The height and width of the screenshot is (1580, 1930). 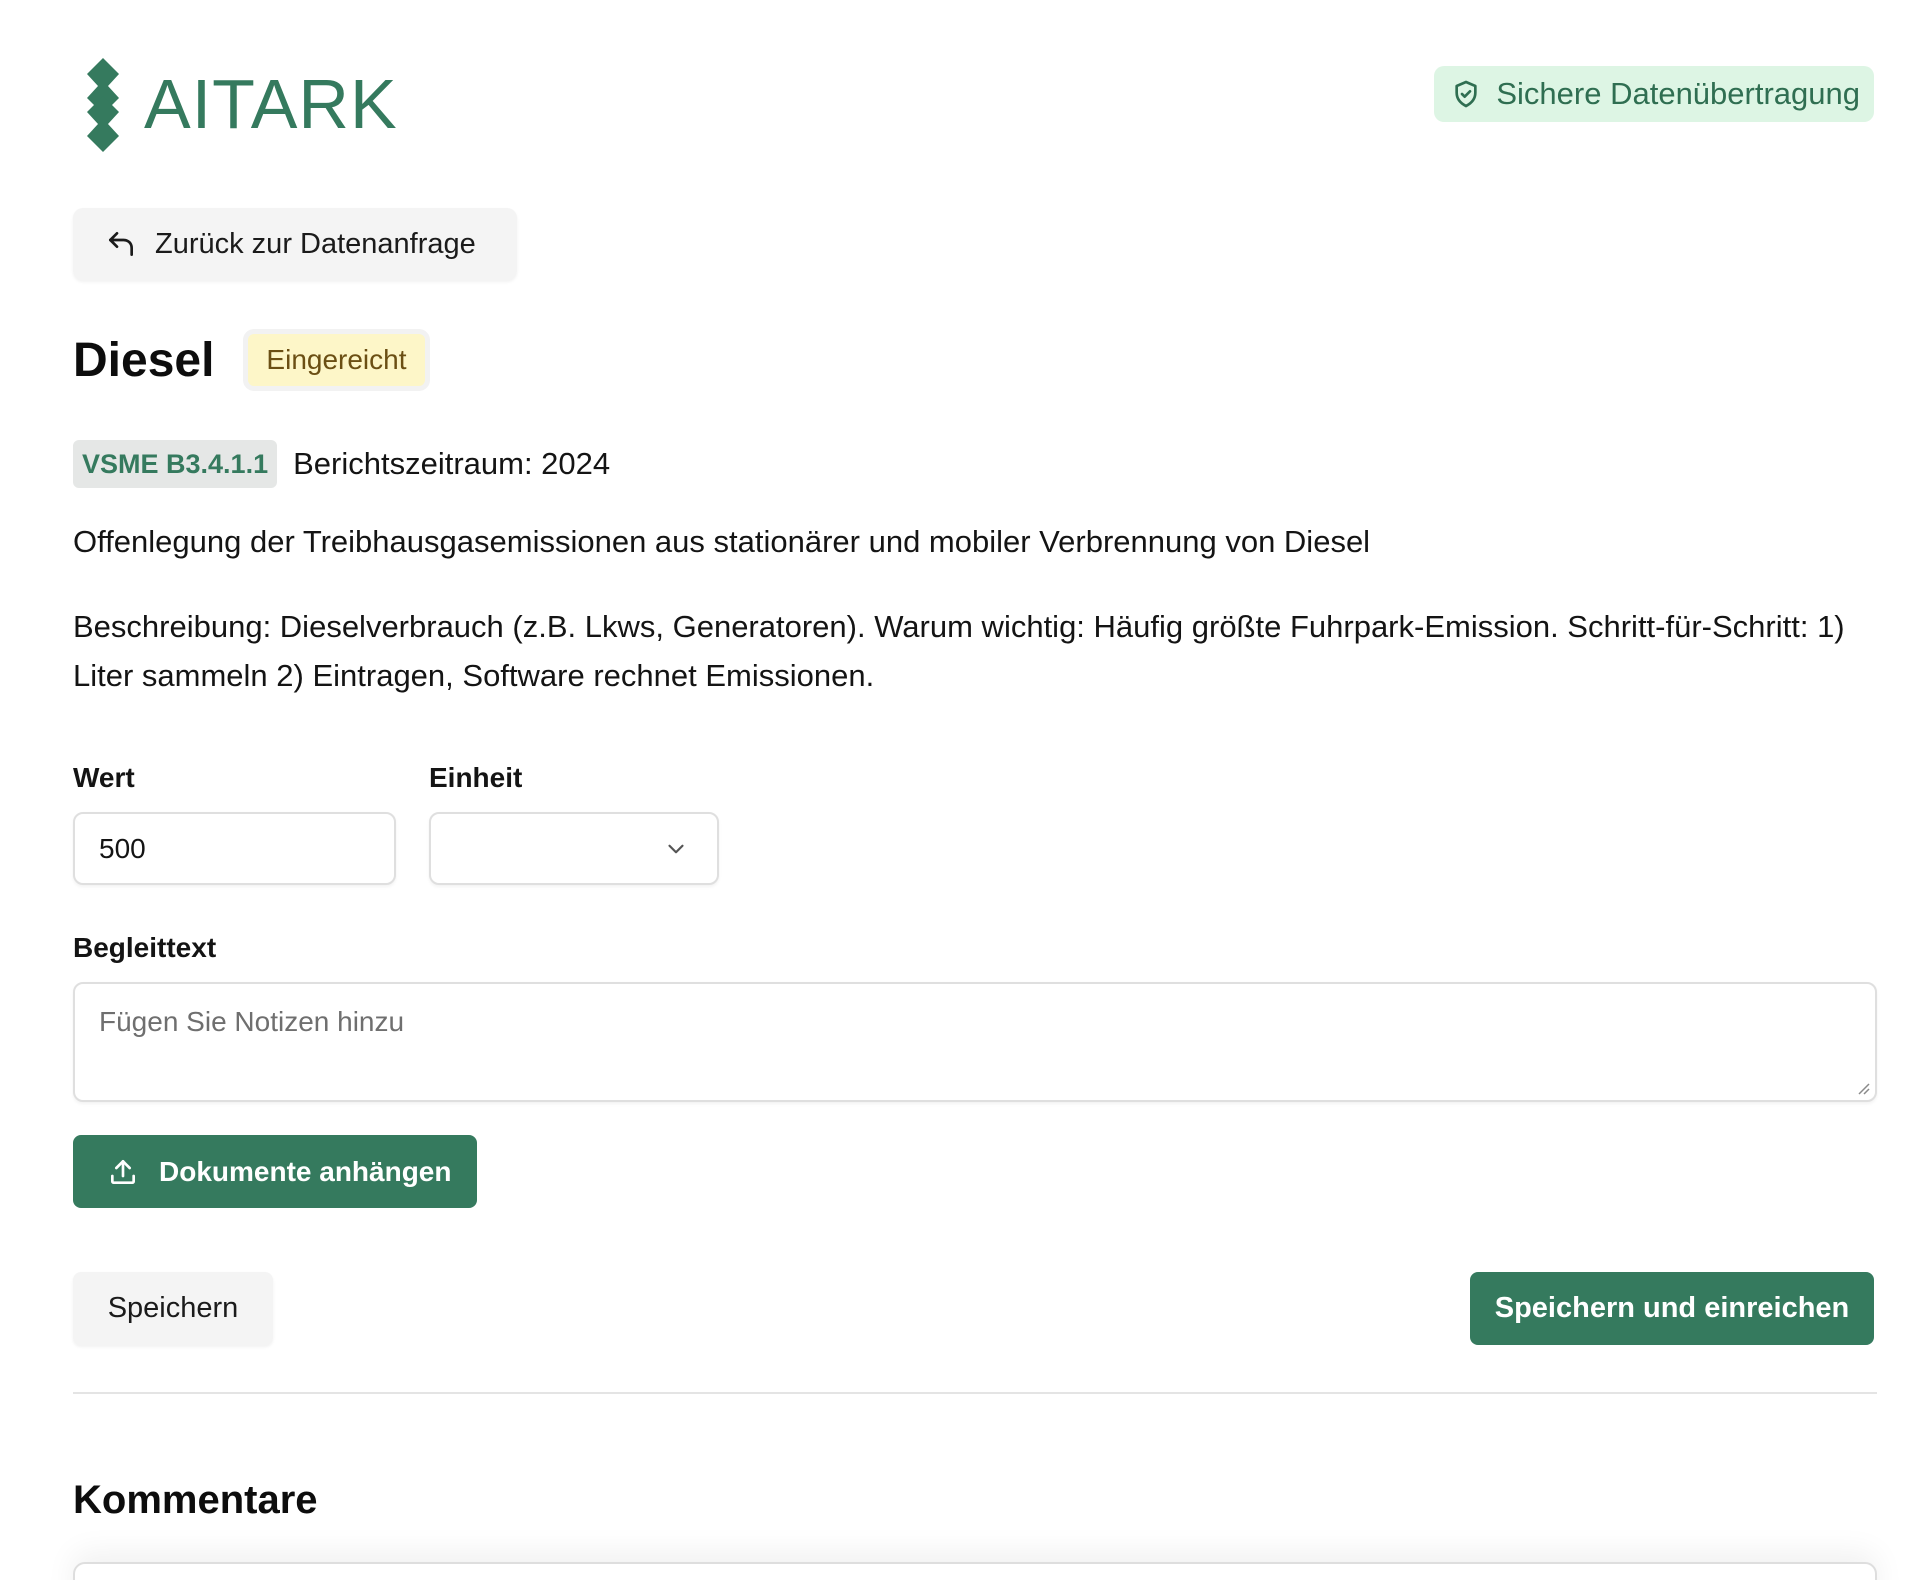 I want to click on resize-grip-icon, so click(x=1863, y=1088).